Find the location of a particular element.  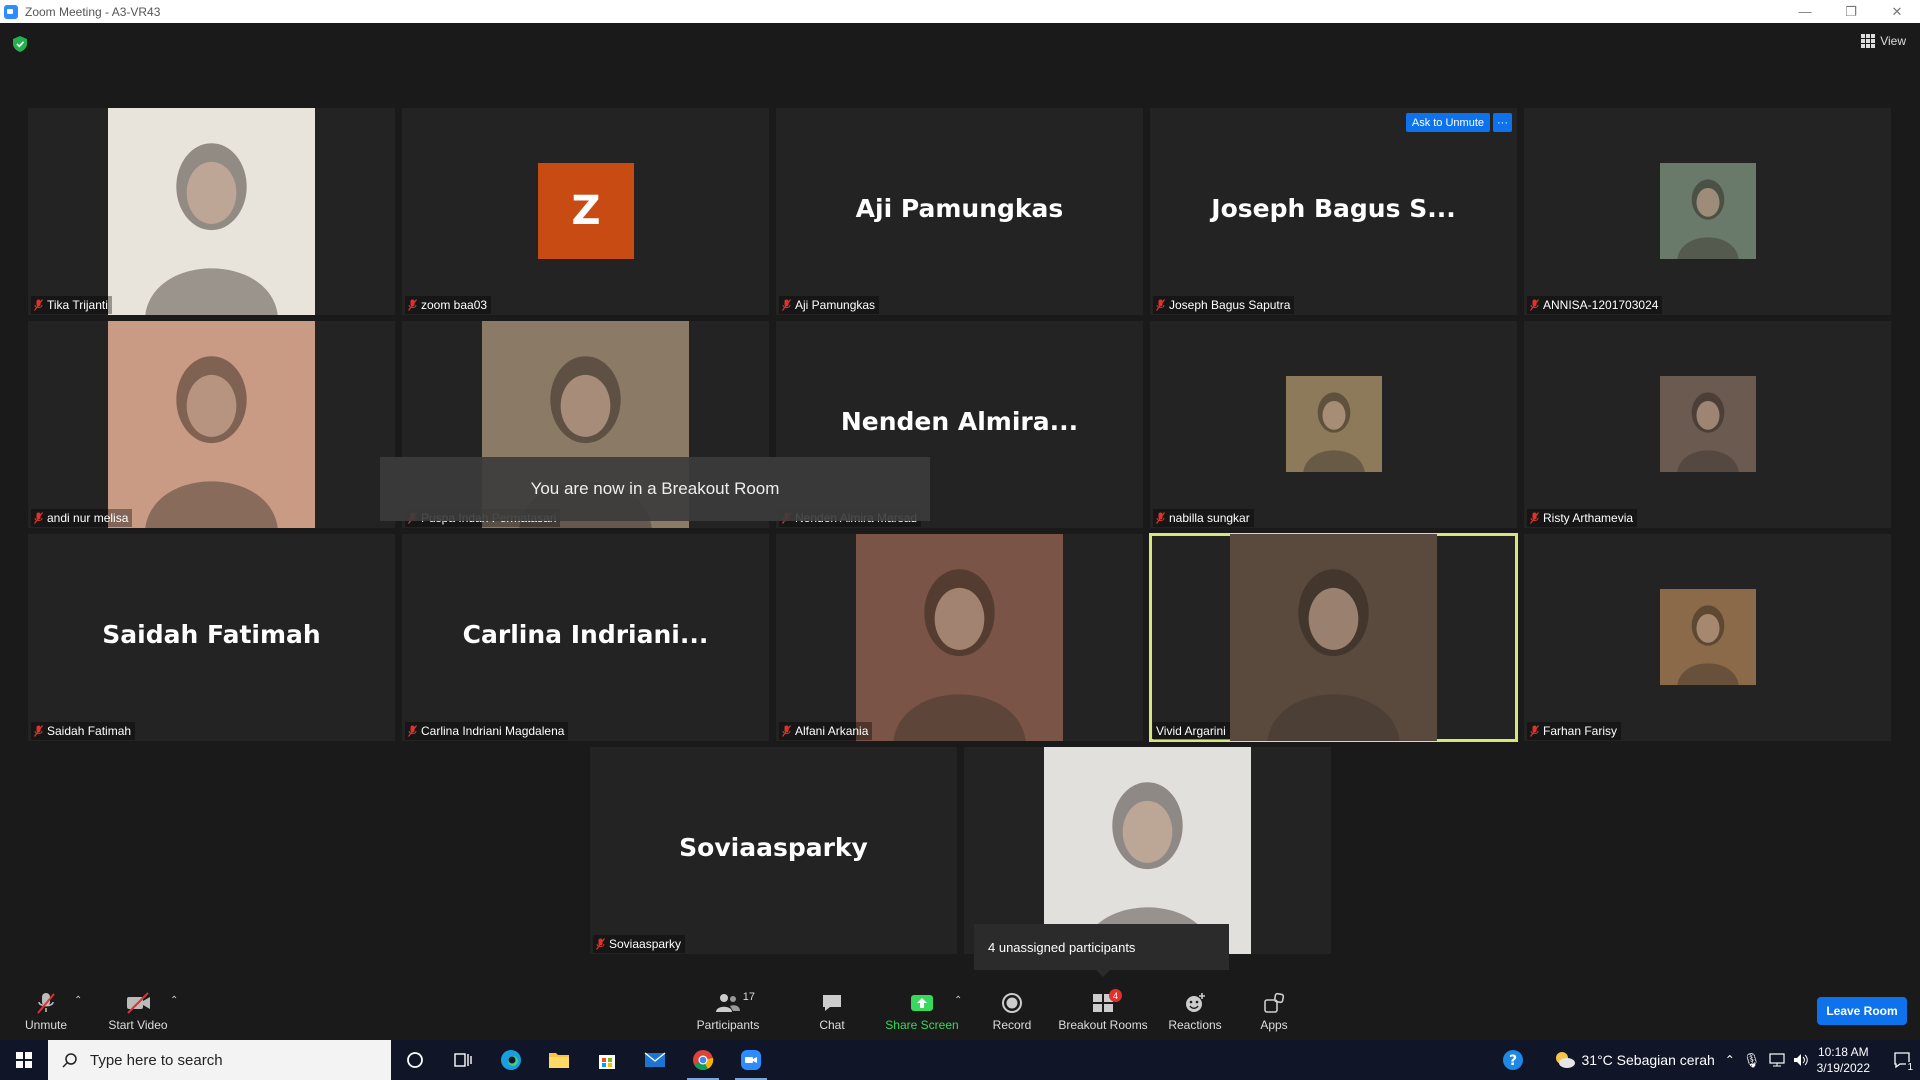

breakout-rooms-label: Breakout Rooms is located at coordinates (1103, 1025).